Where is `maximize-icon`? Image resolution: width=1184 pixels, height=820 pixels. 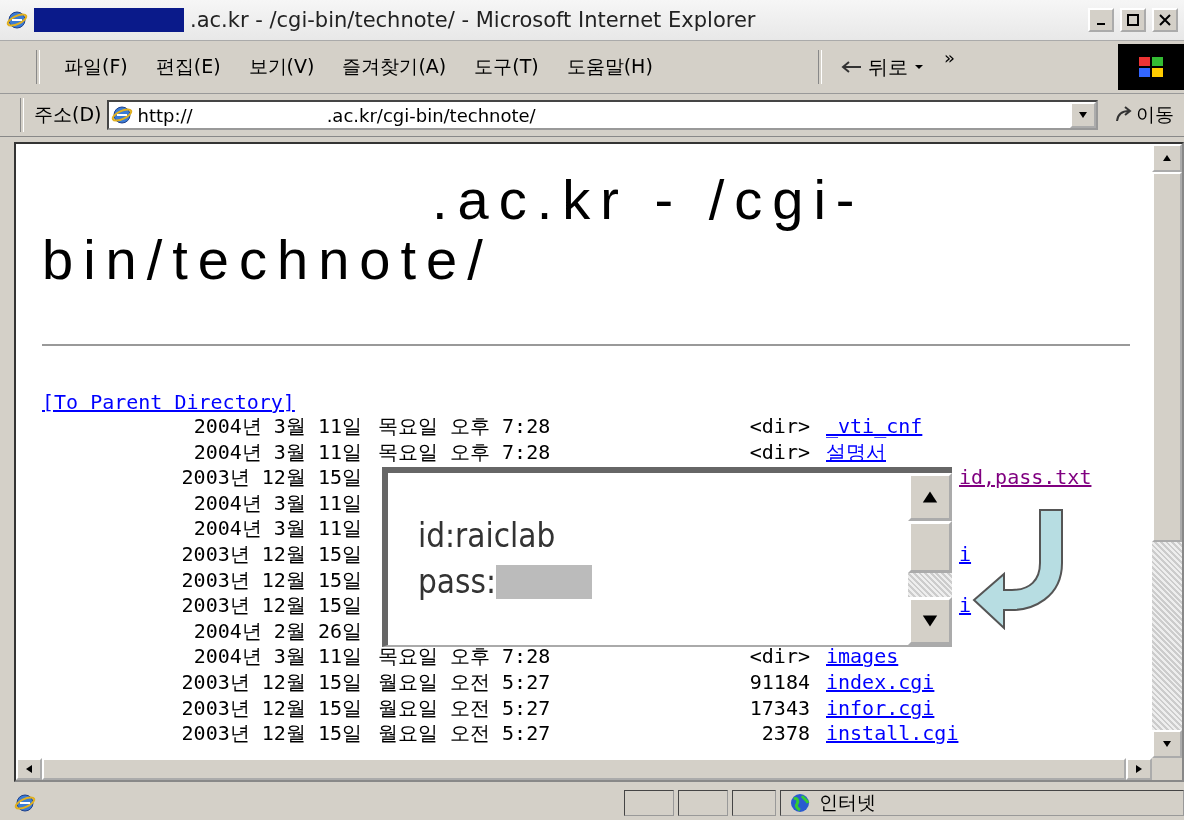 maximize-icon is located at coordinates (1133, 20).